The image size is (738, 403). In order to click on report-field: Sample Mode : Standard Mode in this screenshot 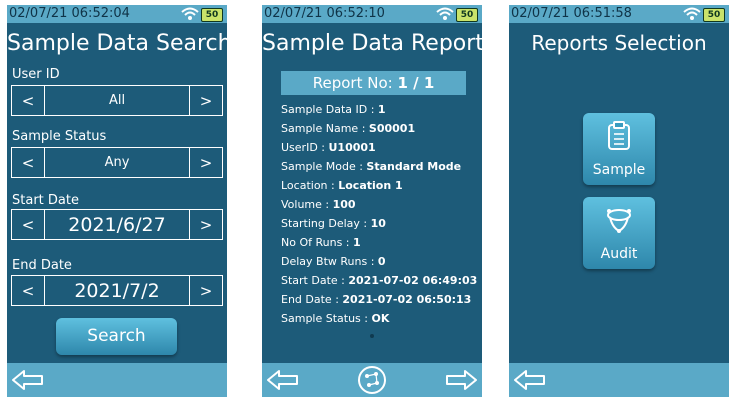, I will do `click(371, 166)`.